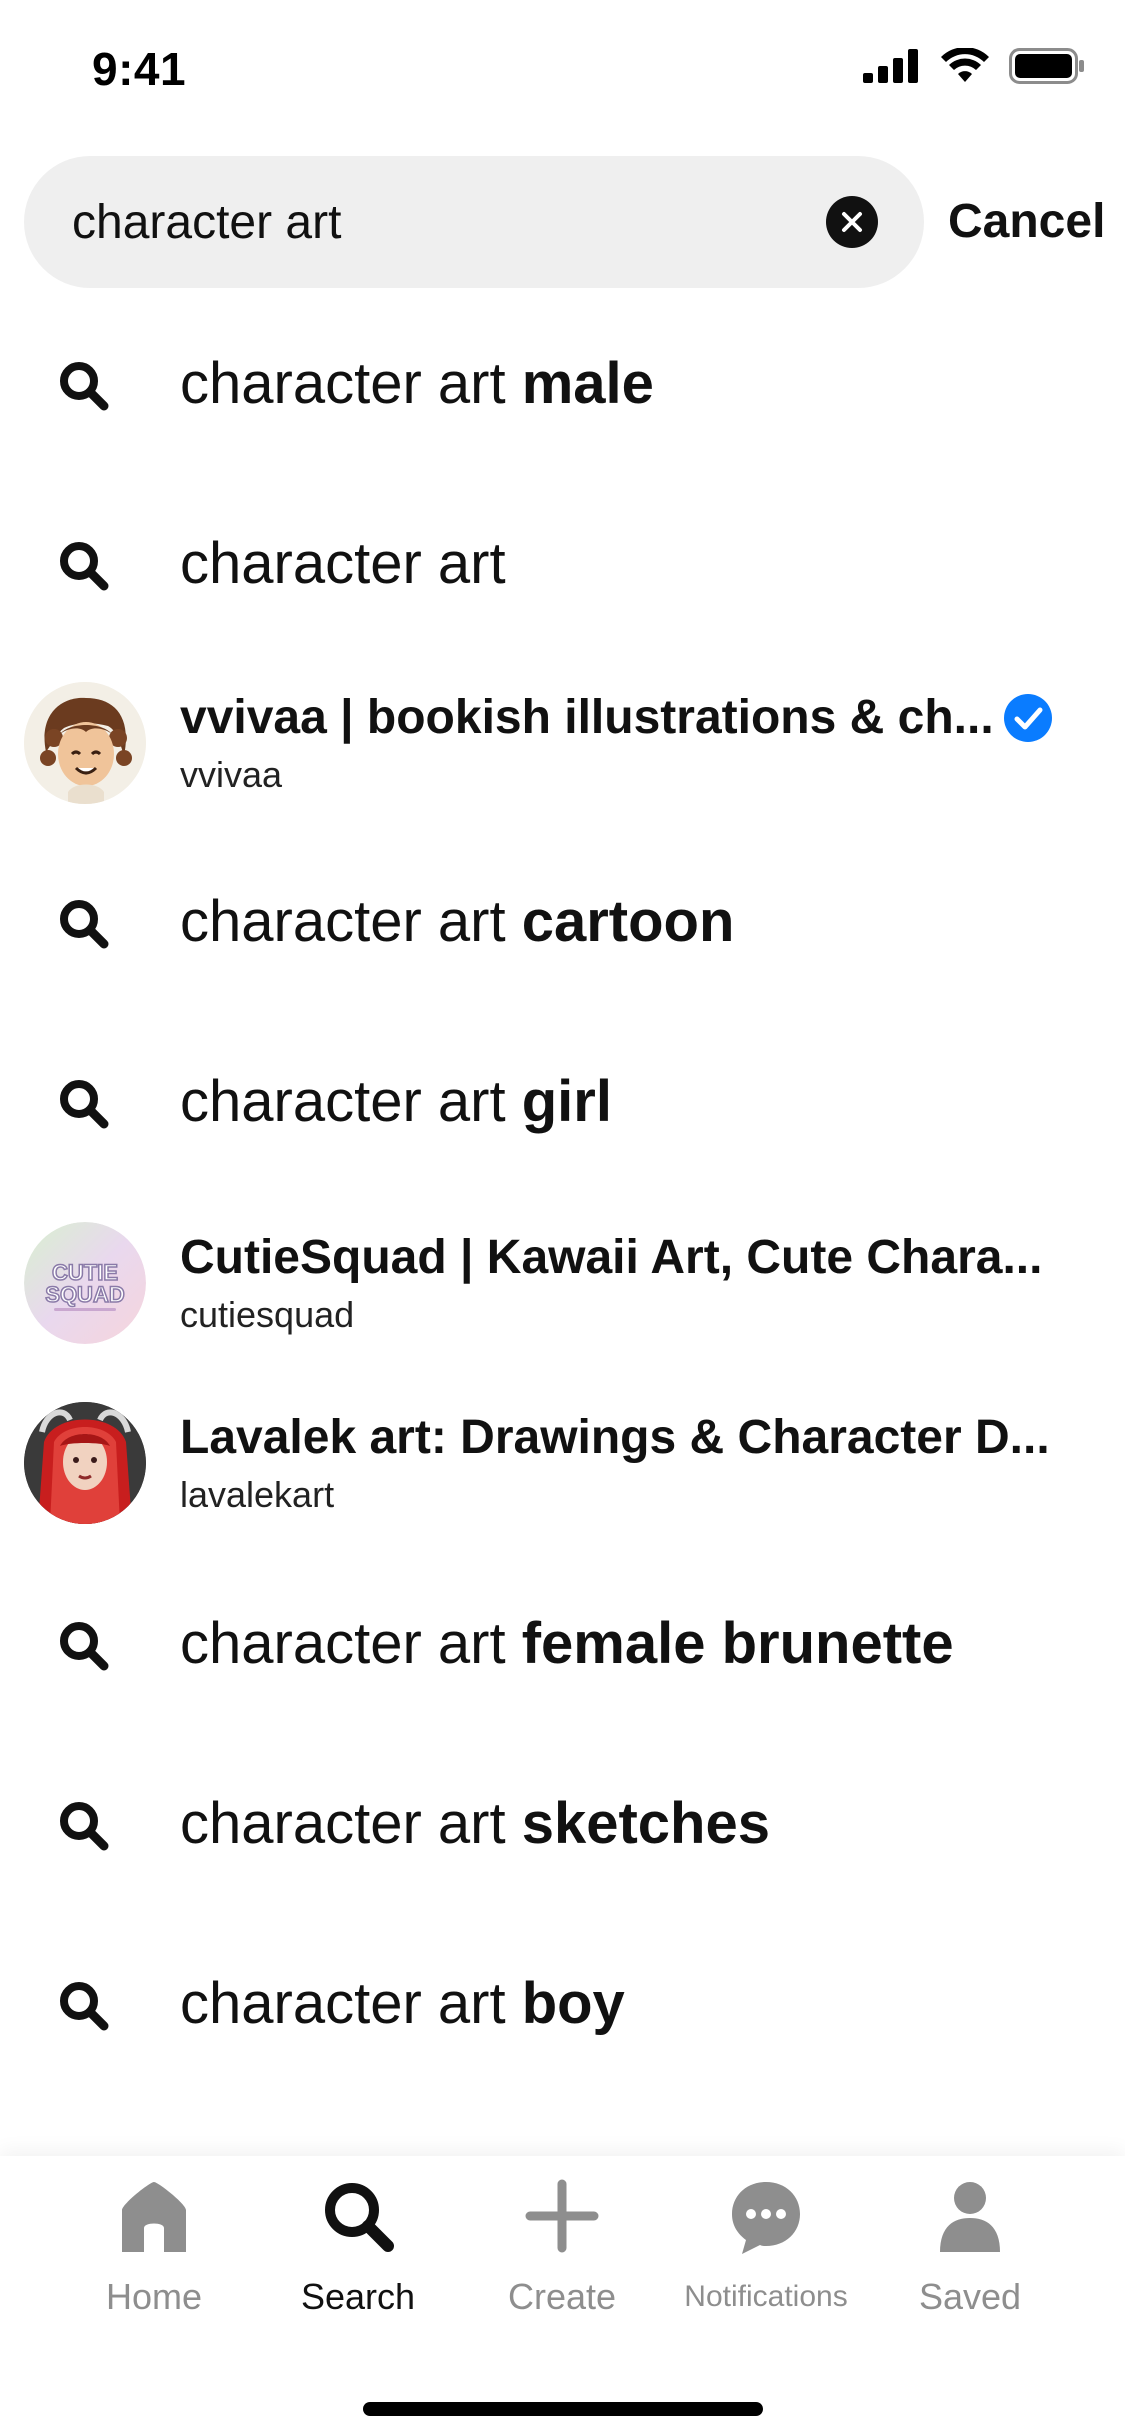 The image size is (1125, 2436). What do you see at coordinates (1028, 718) in the screenshot?
I see `verified-badge-icon` at bounding box center [1028, 718].